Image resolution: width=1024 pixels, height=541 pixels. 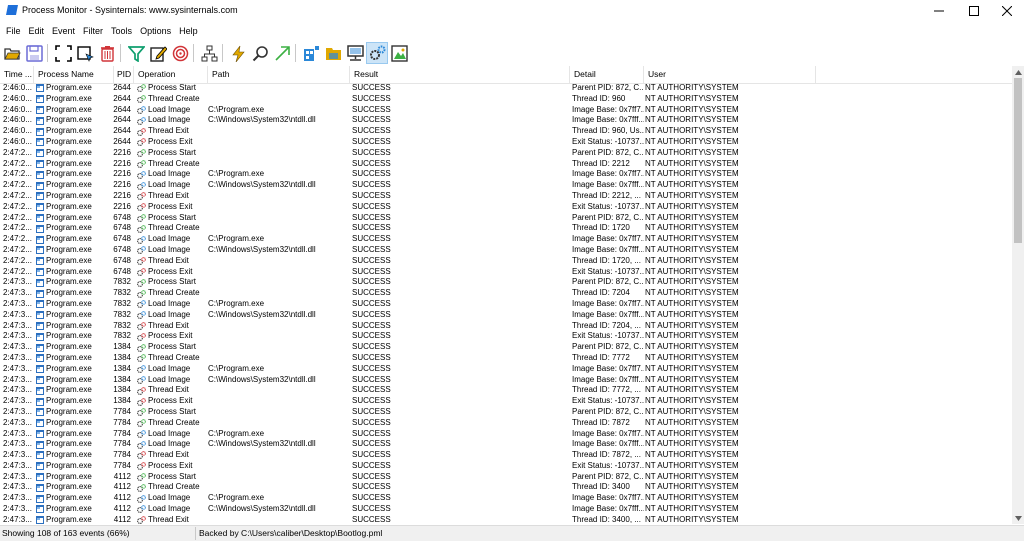 What do you see at coordinates (1018, 160) in the screenshot?
I see `scroll-thumb` at bounding box center [1018, 160].